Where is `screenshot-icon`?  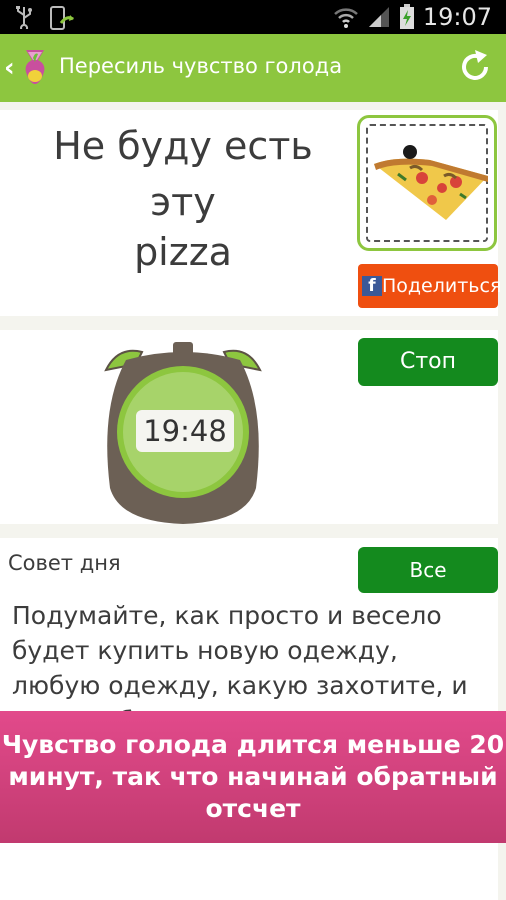 screenshot-icon is located at coordinates (62, 18).